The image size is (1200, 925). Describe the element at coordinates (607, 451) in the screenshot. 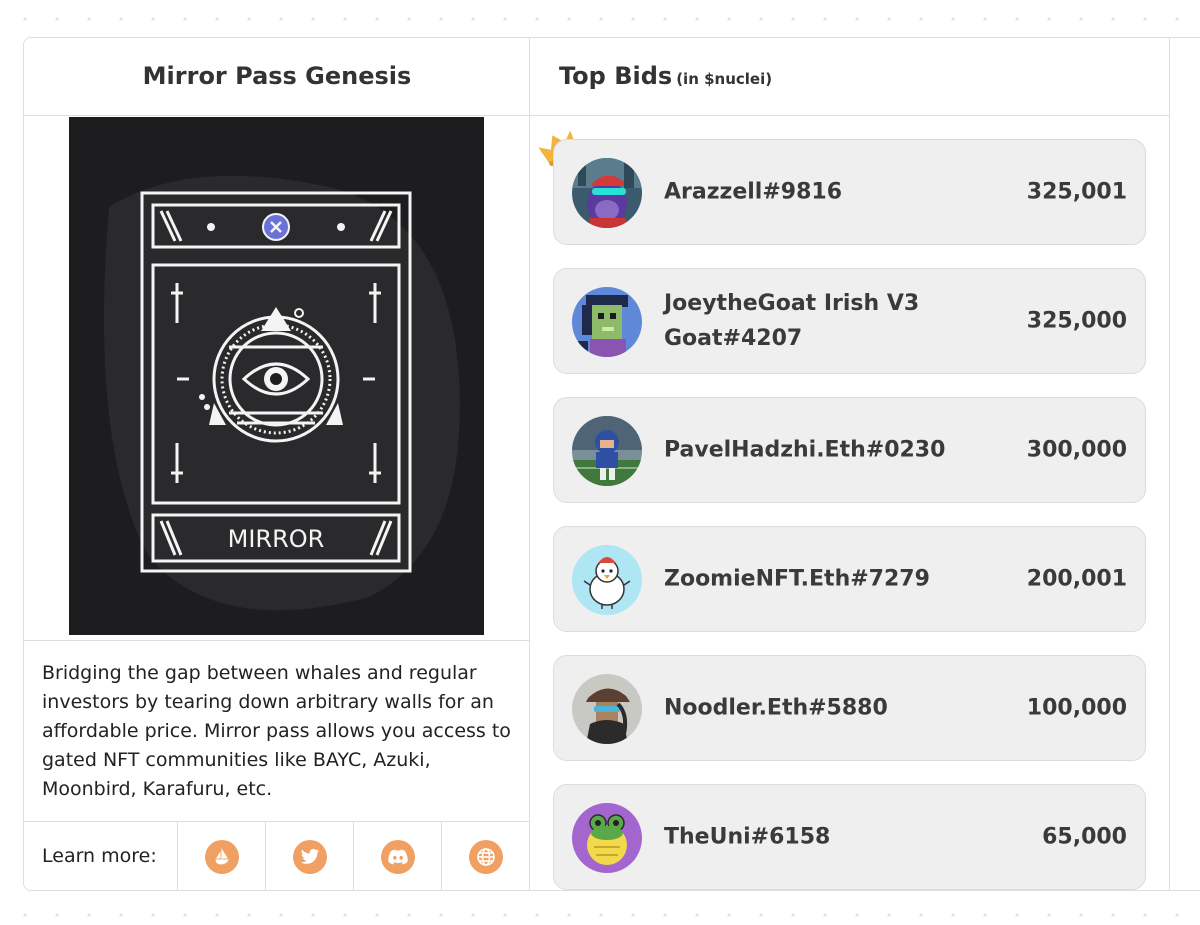

I see `football-player-avatar` at that location.